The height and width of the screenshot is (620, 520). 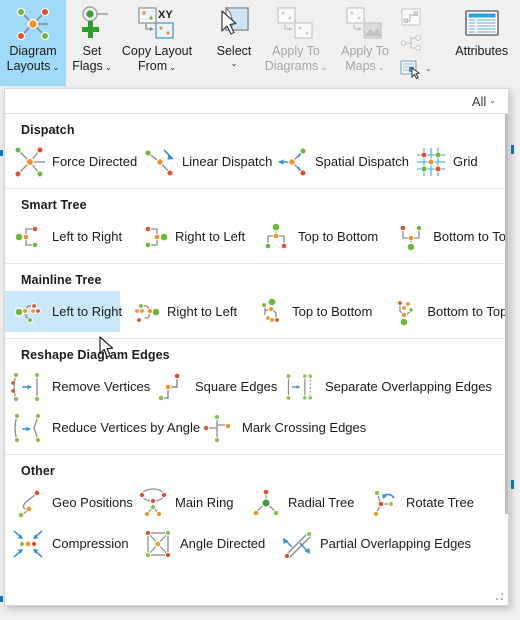 I want to click on angle-directed-icon, so click(x=158, y=544).